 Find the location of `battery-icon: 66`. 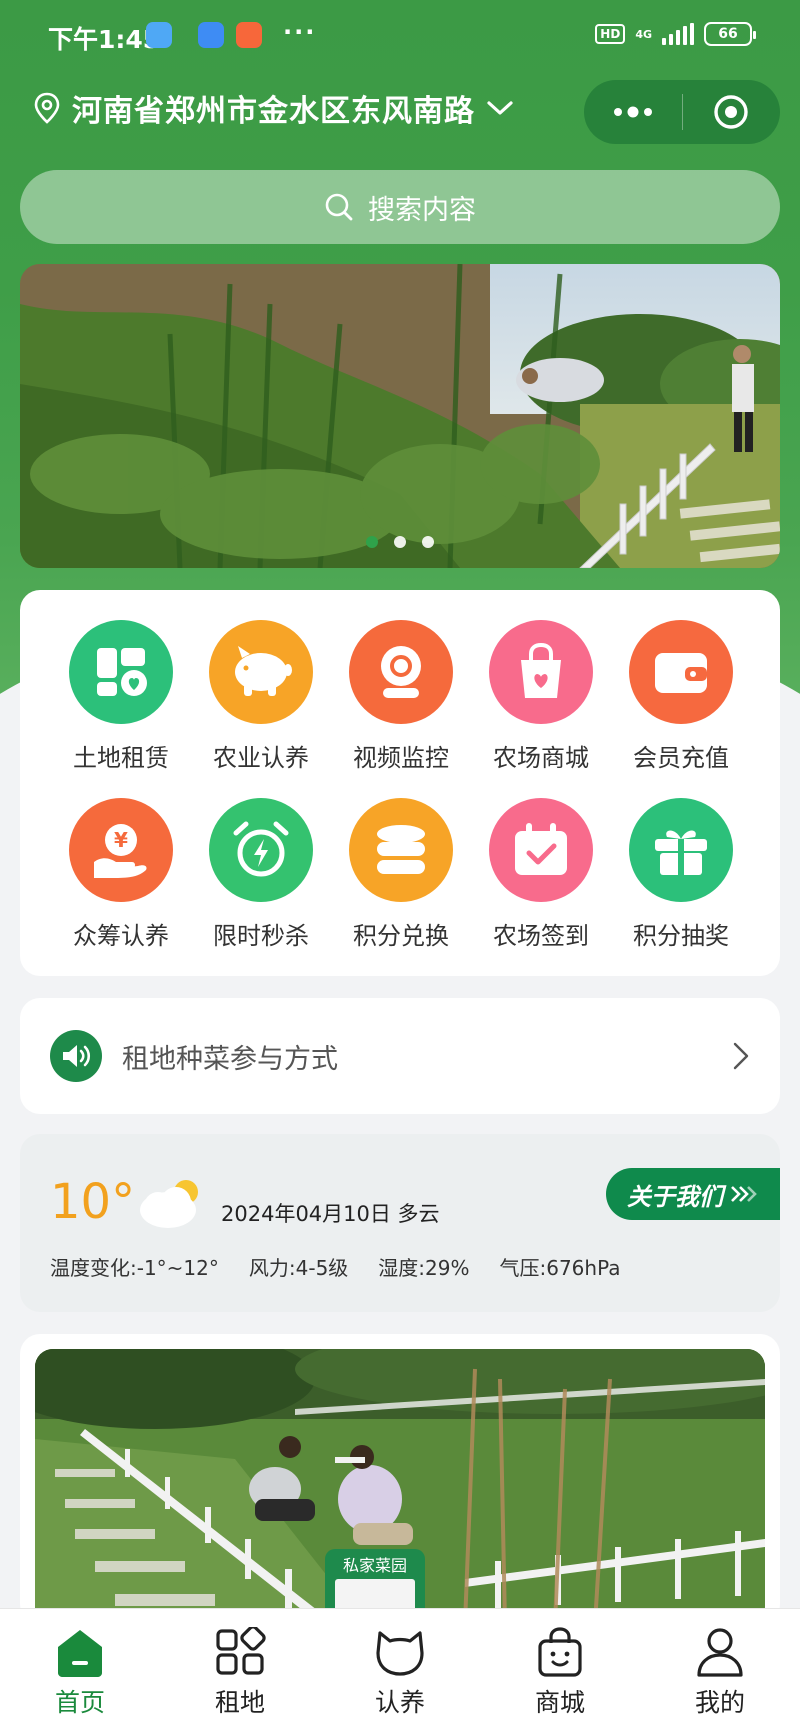

battery-icon: 66 is located at coordinates (730, 34).